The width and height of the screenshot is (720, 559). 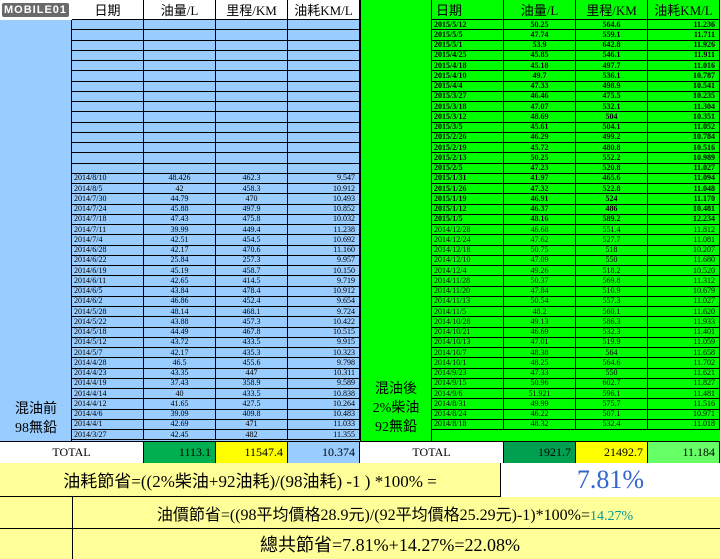 I want to click on right-fuel-cell: 48.38, so click(x=540, y=353).